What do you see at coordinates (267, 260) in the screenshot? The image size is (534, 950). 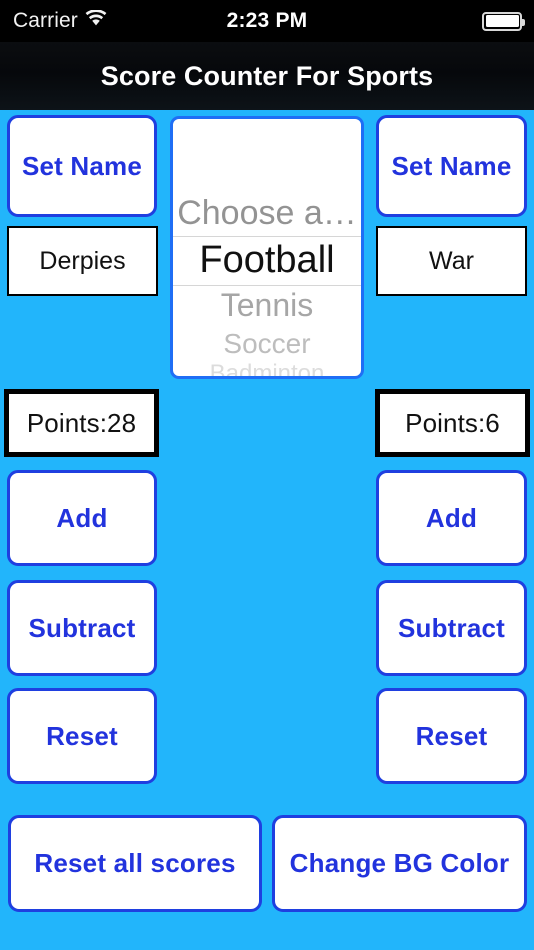 I see `picker-item-selected: Football` at bounding box center [267, 260].